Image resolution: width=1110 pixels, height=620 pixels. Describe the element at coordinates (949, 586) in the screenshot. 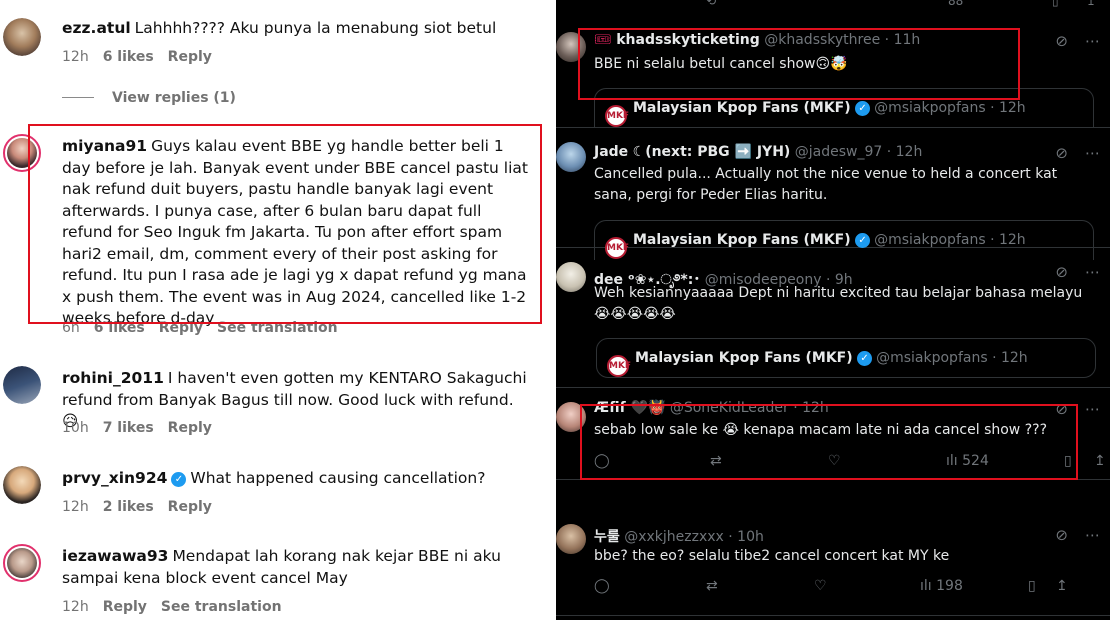

I see `views-count: 198` at that location.